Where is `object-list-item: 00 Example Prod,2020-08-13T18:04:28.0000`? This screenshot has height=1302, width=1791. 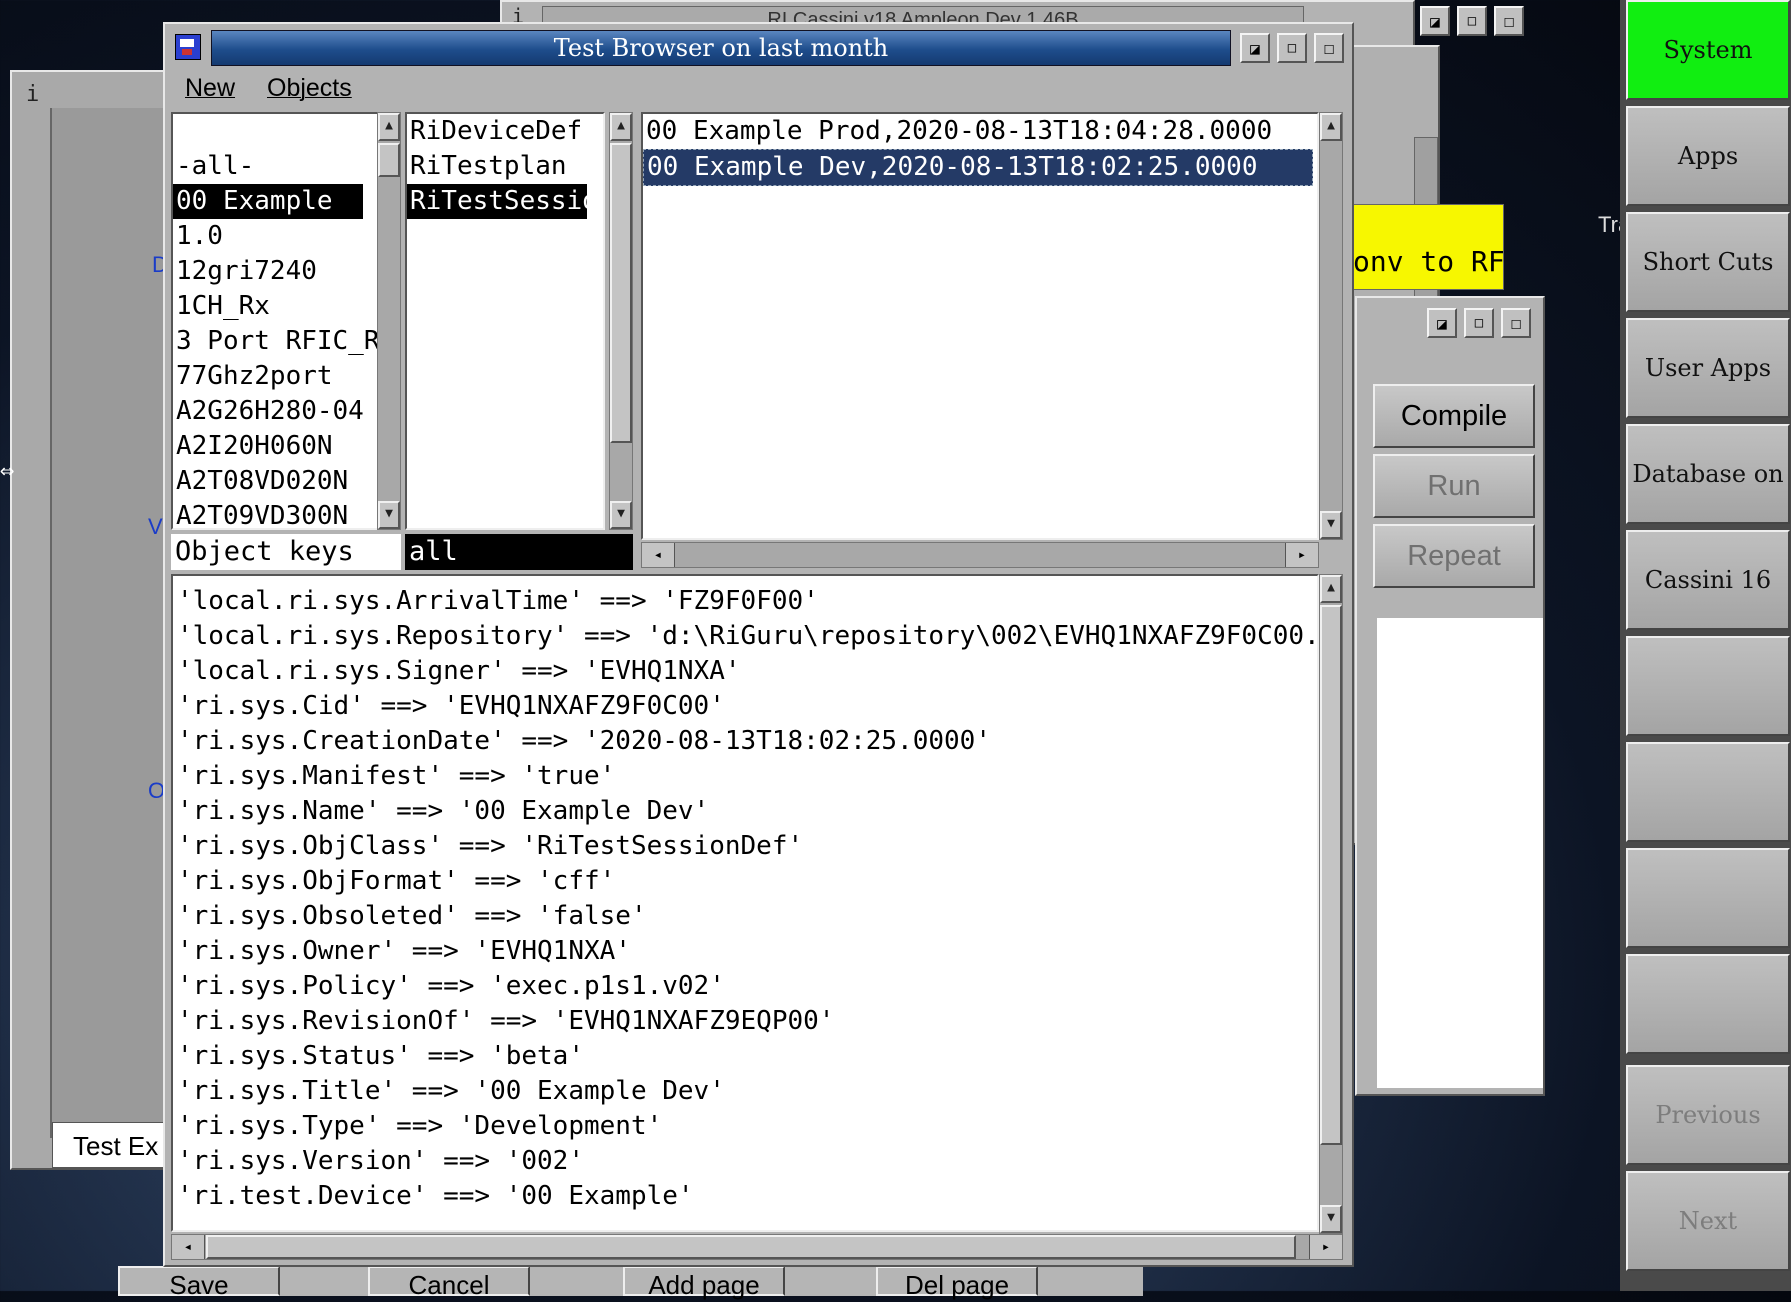 object-list-item: 00 Example Prod,2020-08-13T18:04:28.0000 is located at coordinates (978, 131).